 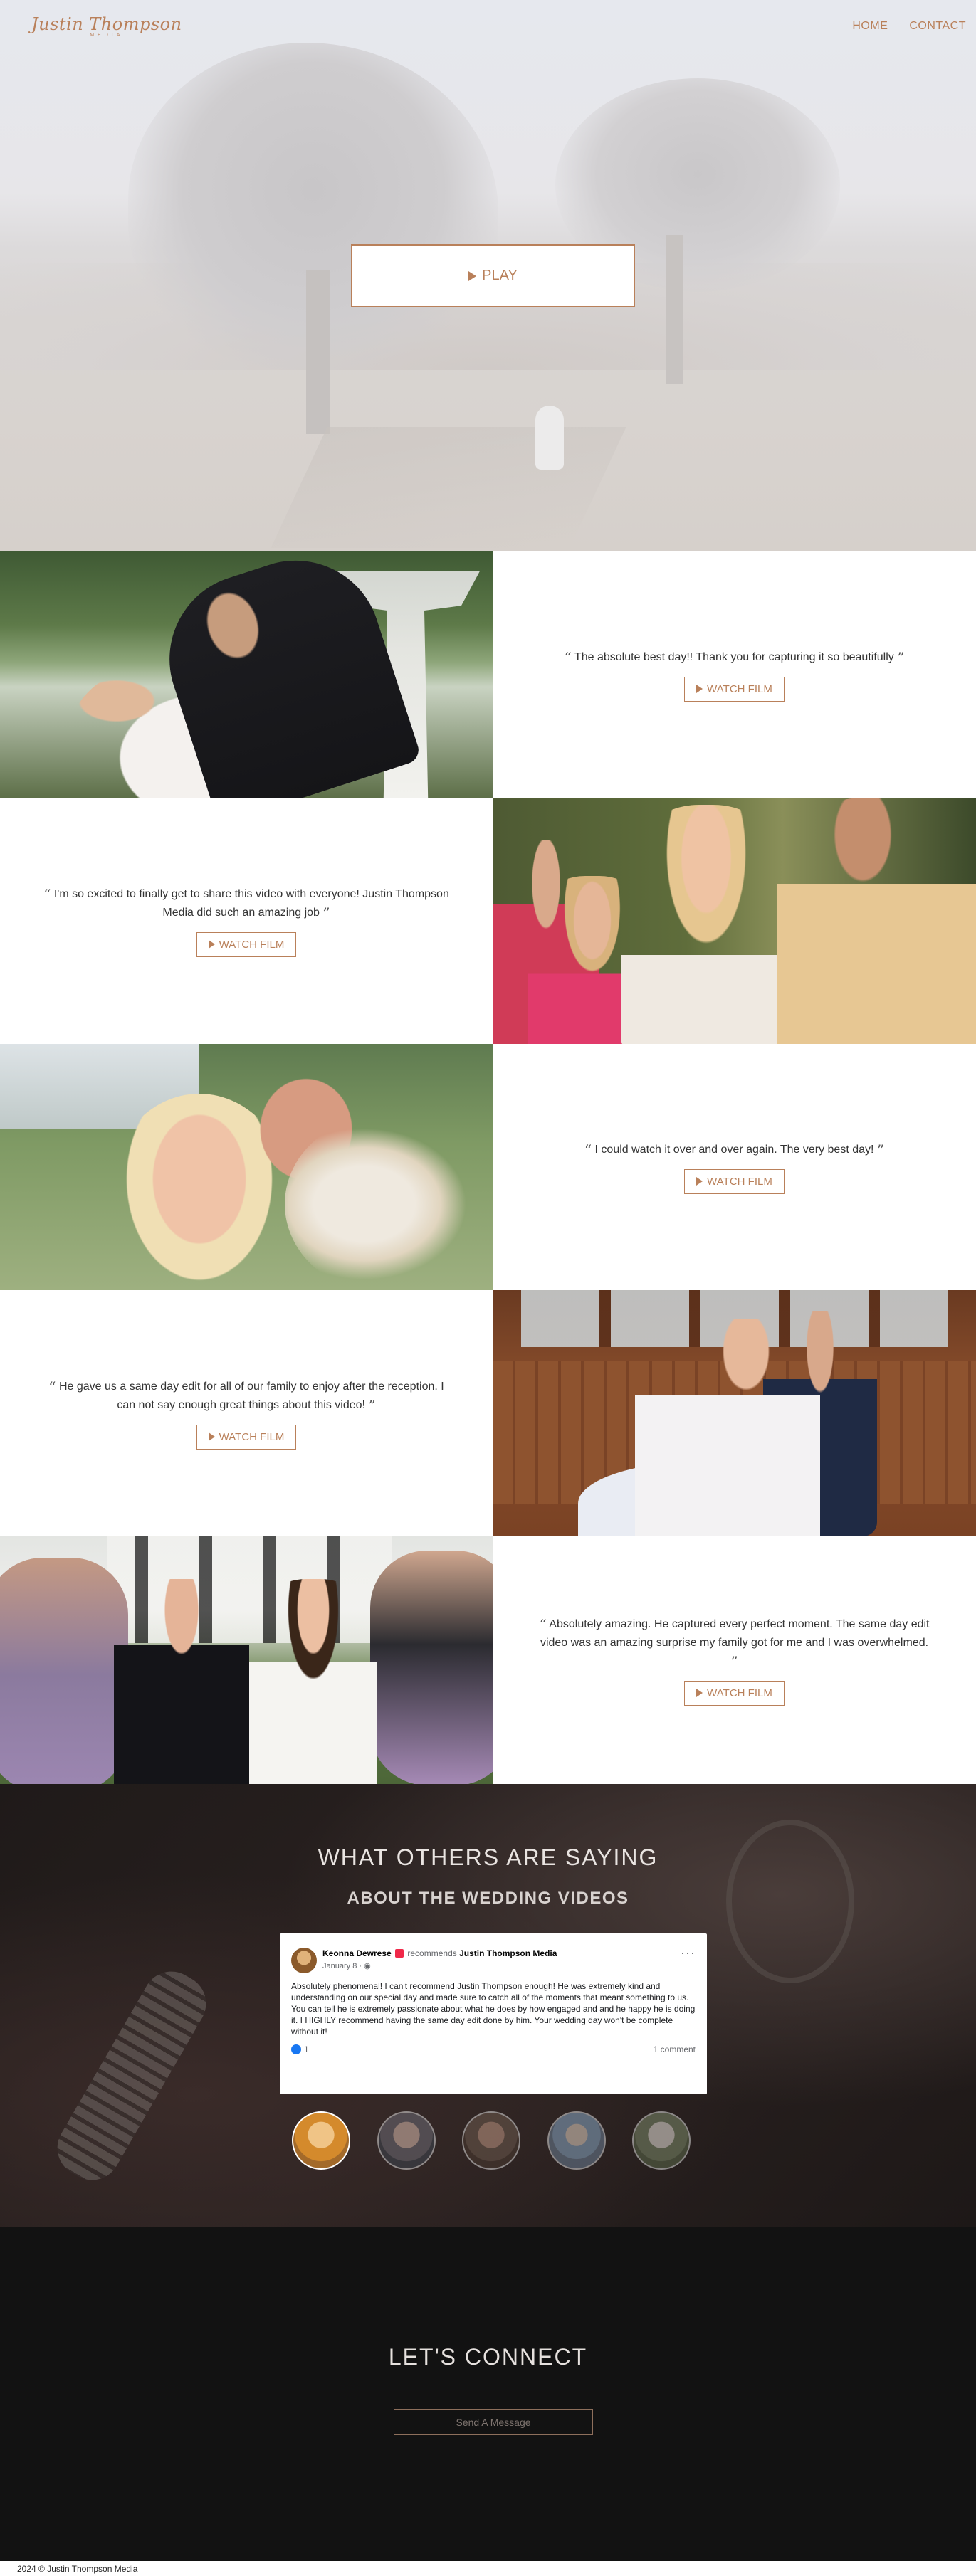 I want to click on watch-film-button-2: WATCH FILM, so click(x=246, y=944).